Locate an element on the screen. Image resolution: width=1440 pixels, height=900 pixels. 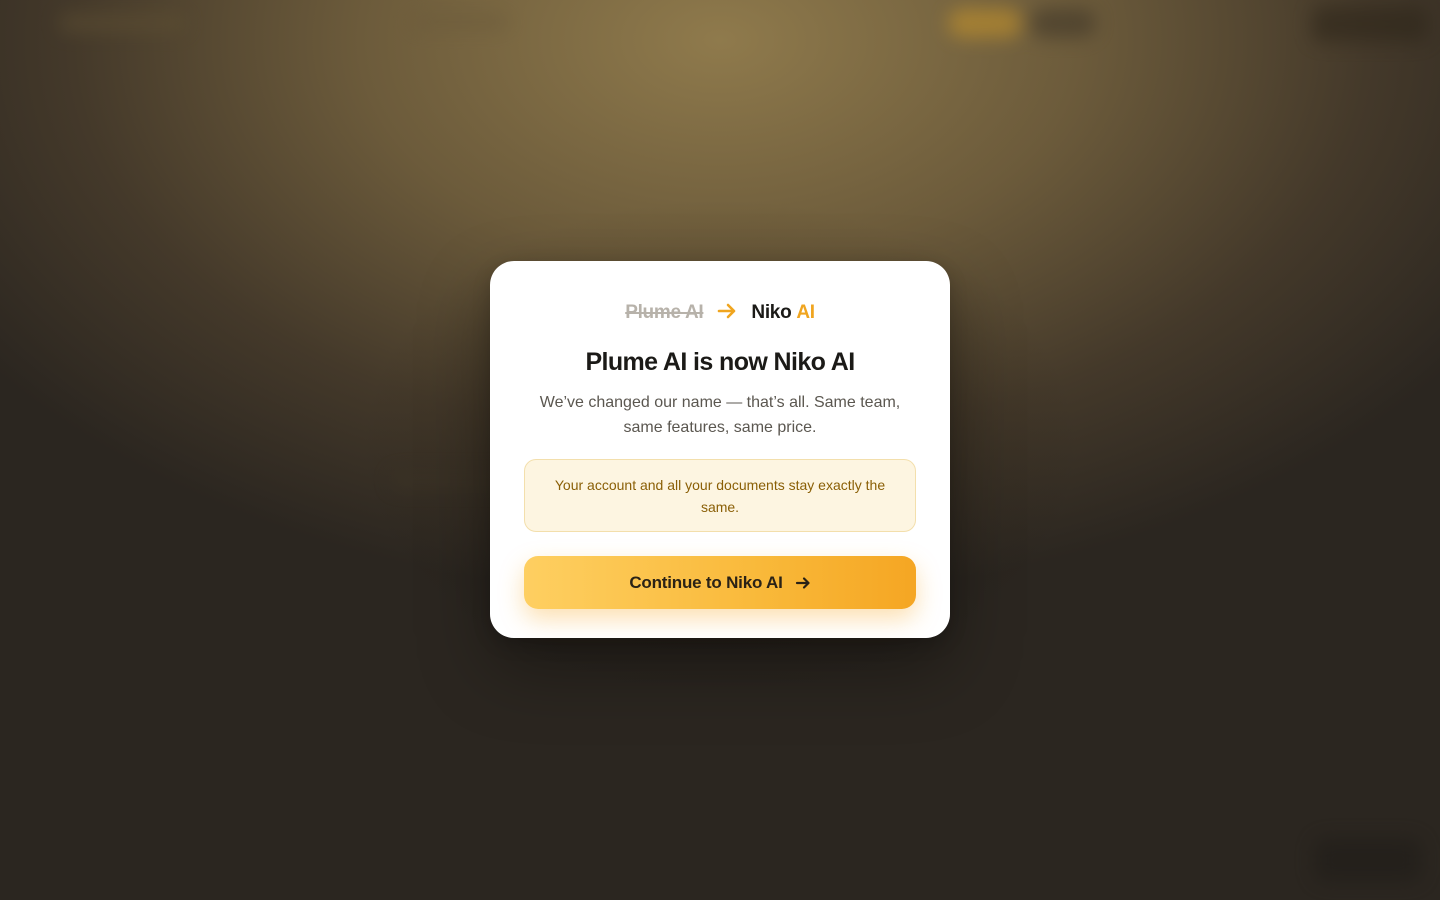
continue-button: Continue to Niko AI is located at coordinates (720, 582).